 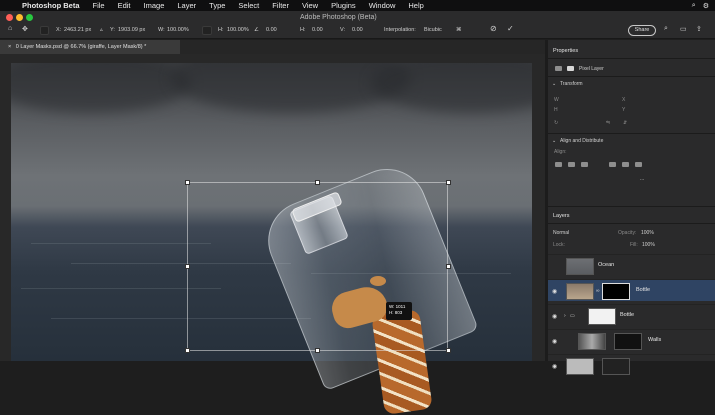 I want to click on share-icon: ⇪, so click(x=699, y=29).